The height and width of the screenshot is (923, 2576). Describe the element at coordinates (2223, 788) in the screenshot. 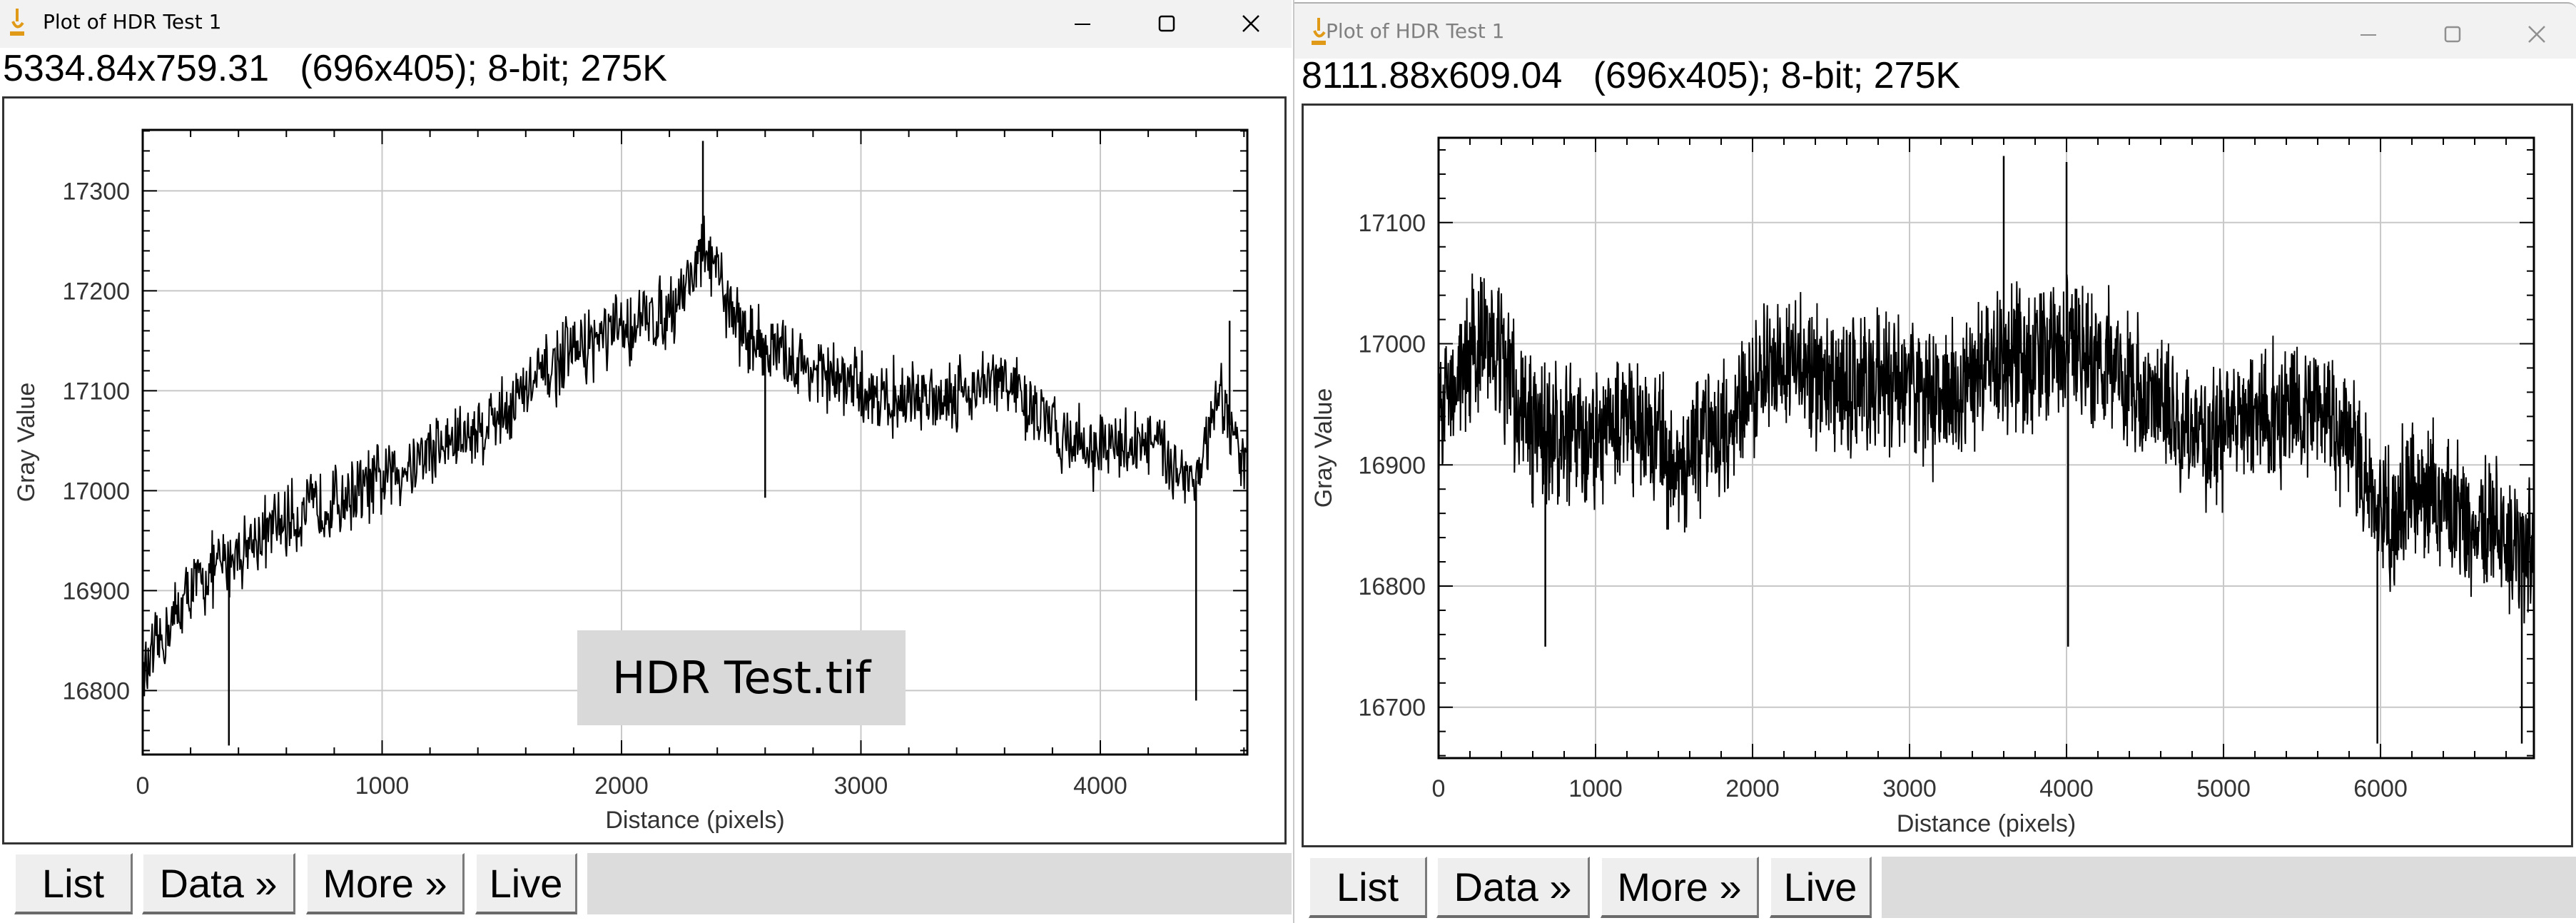

I see `x-tick-label: 5000` at that location.